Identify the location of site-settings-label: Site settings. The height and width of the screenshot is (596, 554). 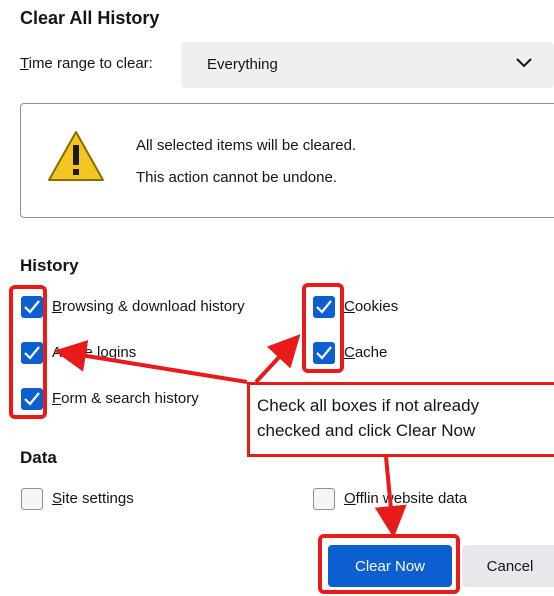
(93, 498).